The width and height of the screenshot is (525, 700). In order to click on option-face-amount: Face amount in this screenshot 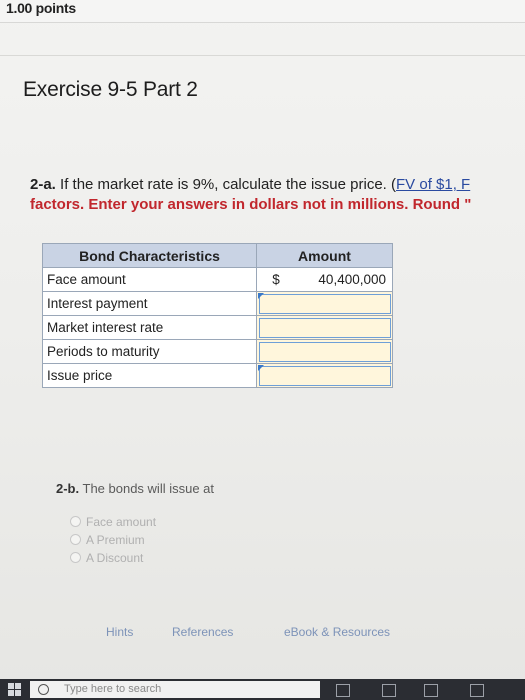, I will do `click(113, 522)`.